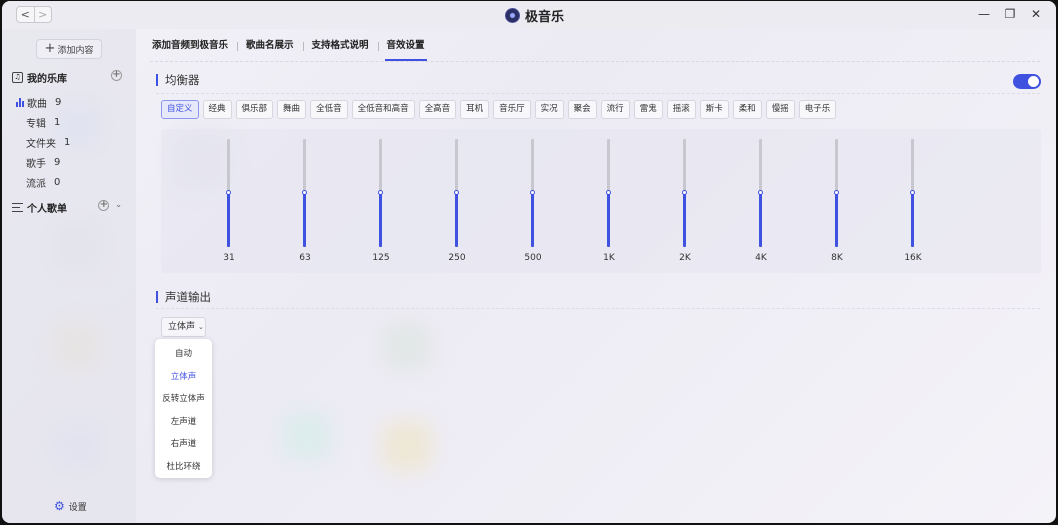  Describe the element at coordinates (183, 422) in the screenshot. I see `channel-option: 左声道` at that location.